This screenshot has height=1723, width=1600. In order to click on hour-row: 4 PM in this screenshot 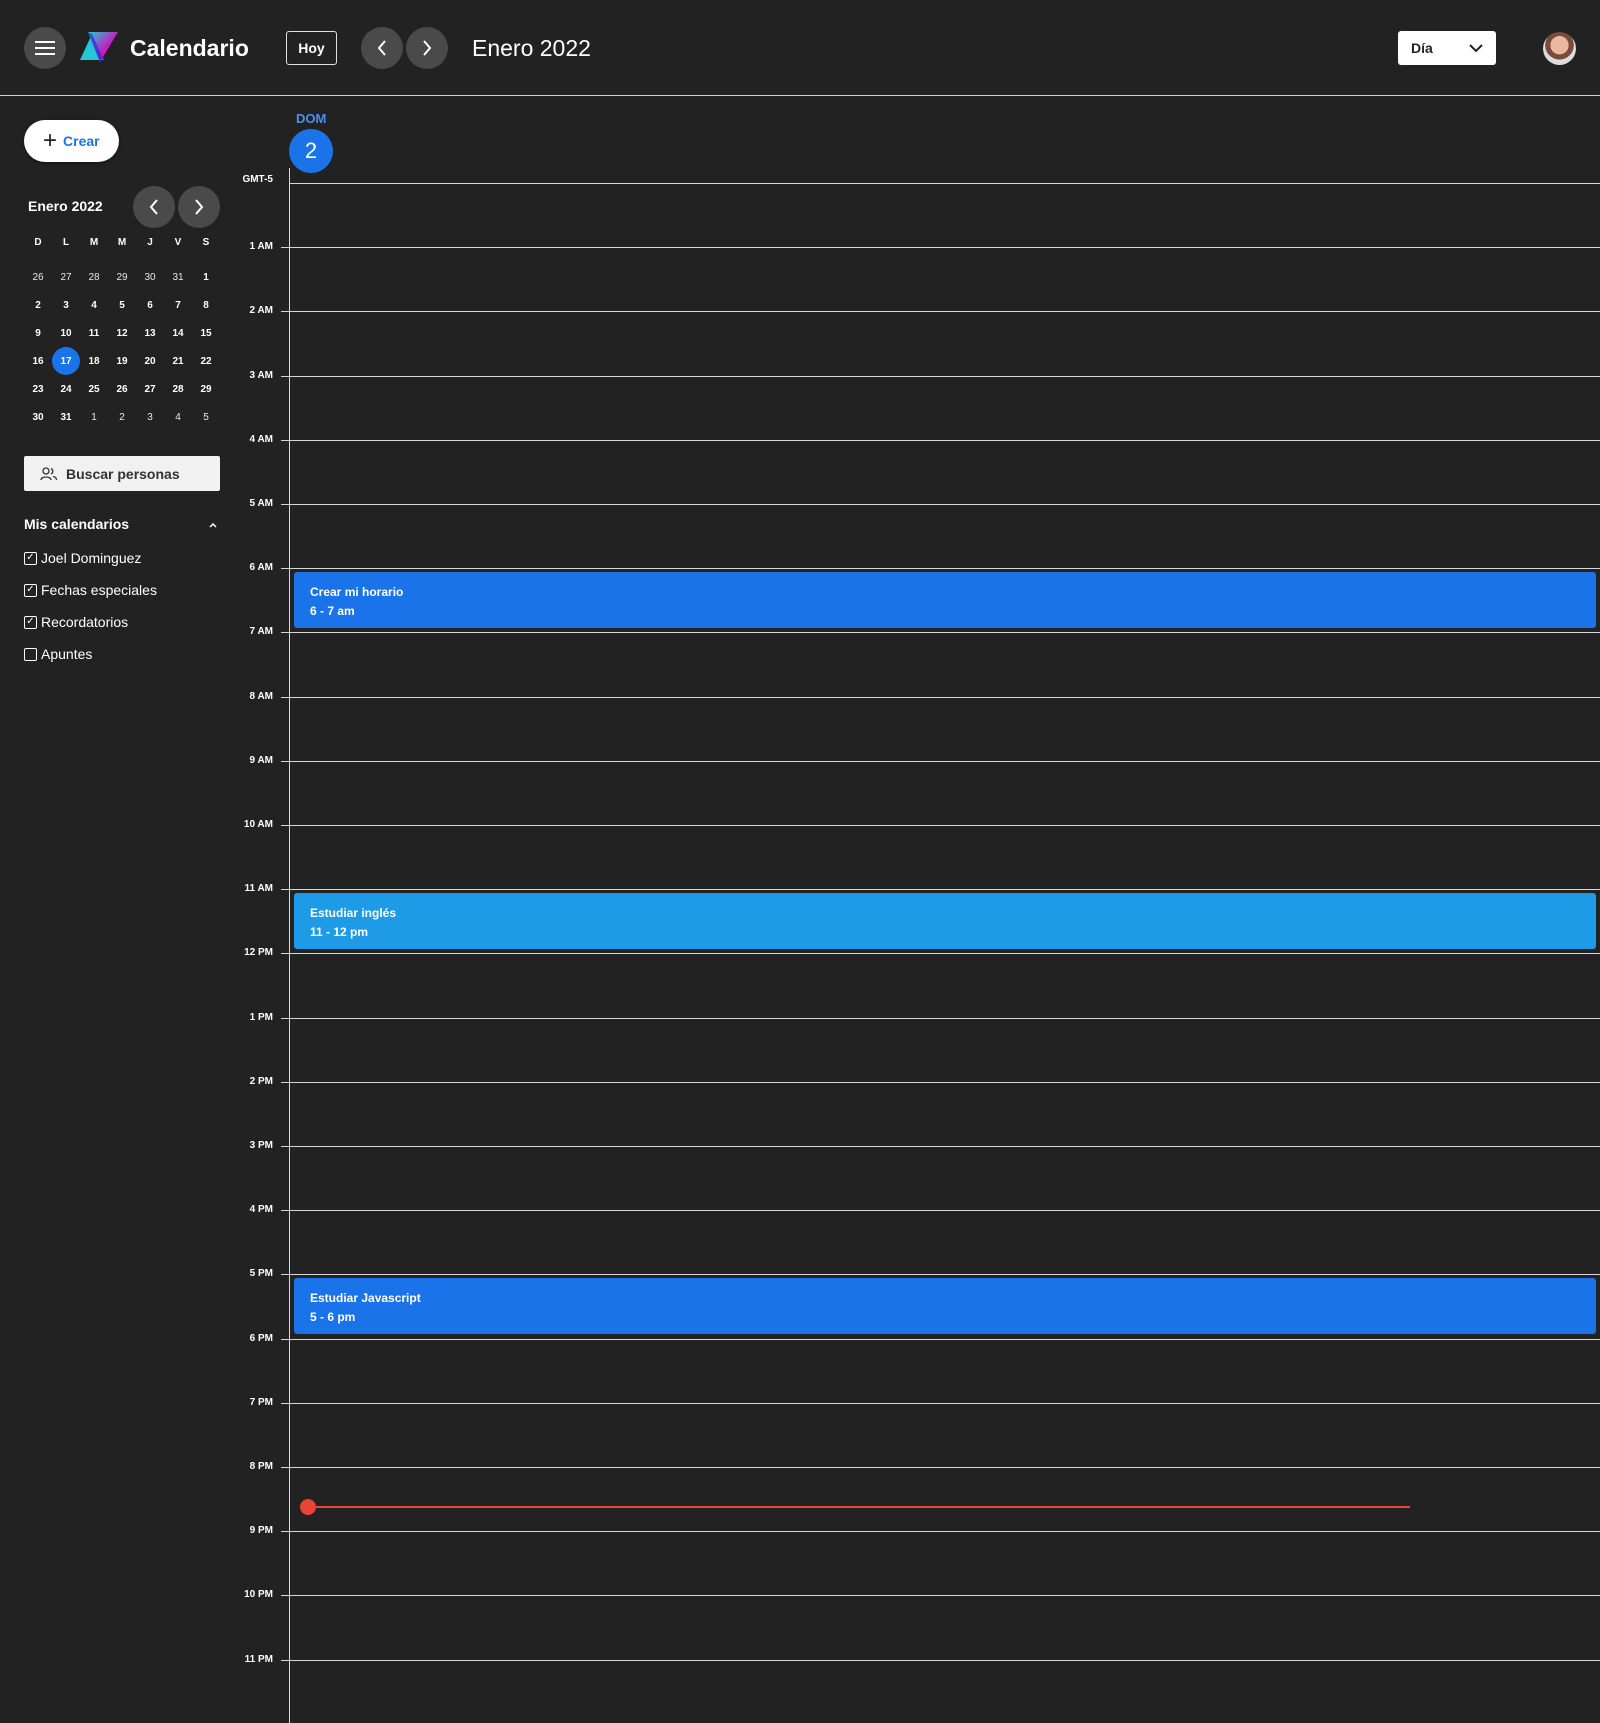, I will do `click(800, 1209)`.